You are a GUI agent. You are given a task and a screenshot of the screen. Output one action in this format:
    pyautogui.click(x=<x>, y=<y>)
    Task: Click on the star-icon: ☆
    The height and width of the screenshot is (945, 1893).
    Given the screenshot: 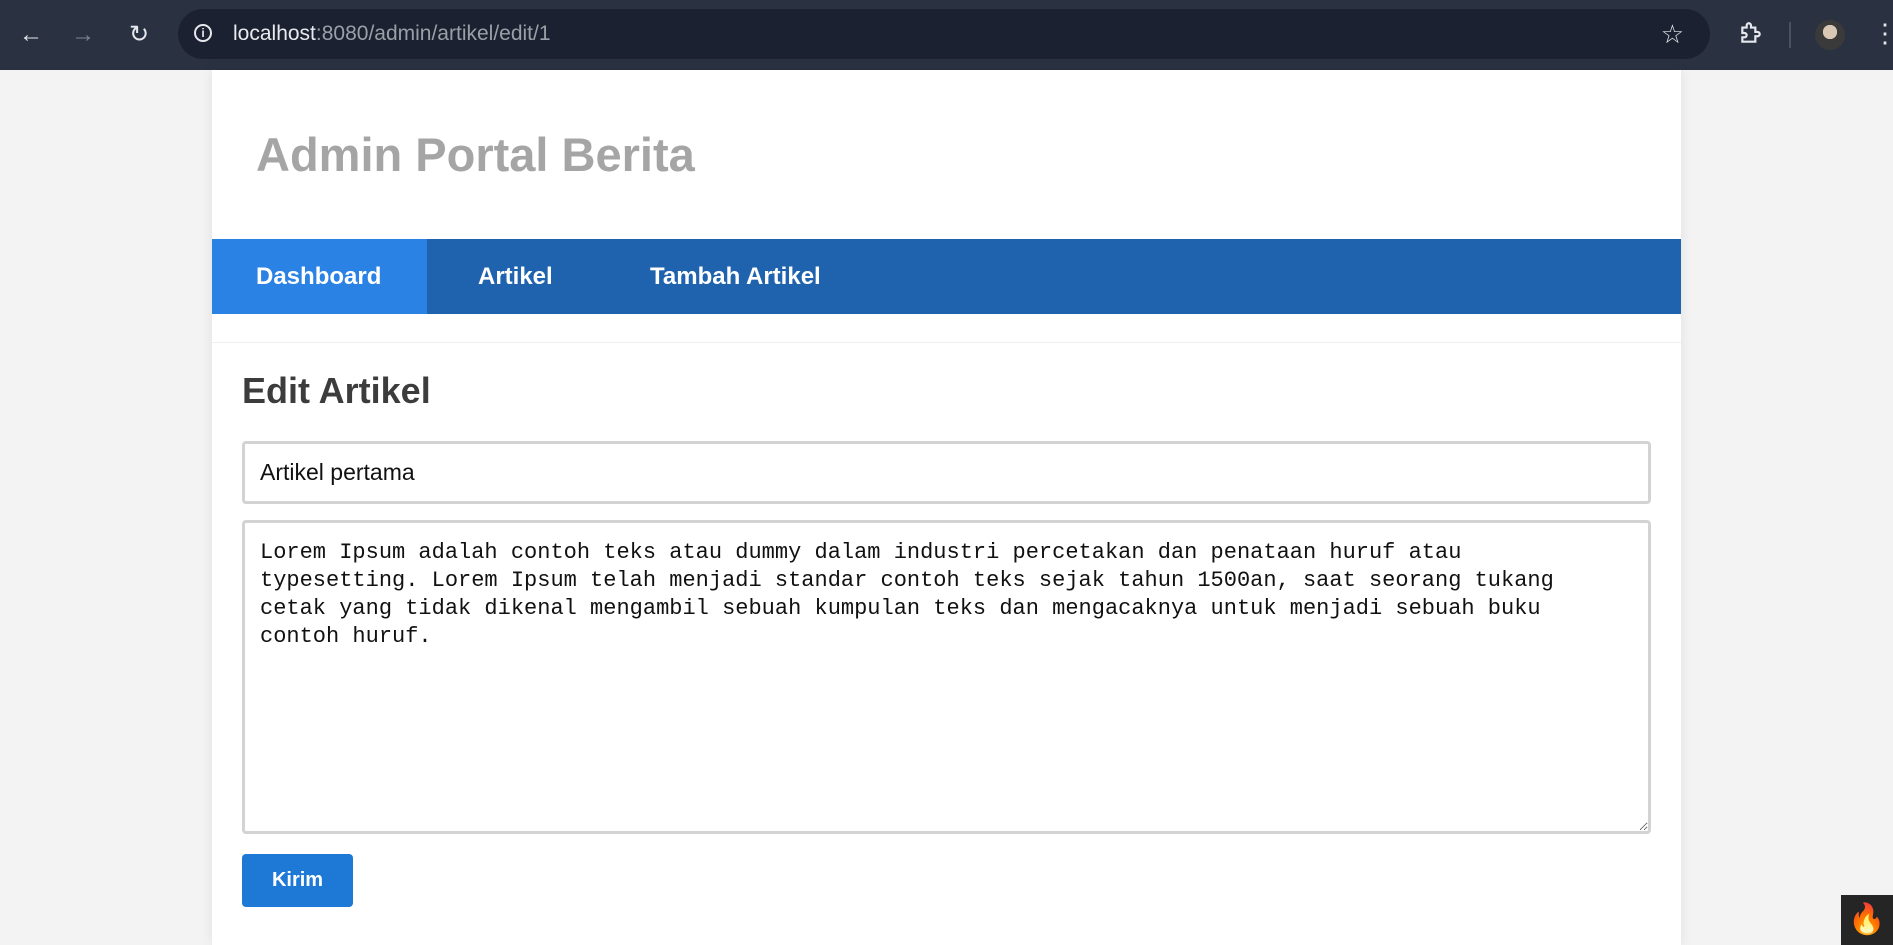 What is the action you would take?
    pyautogui.click(x=1672, y=34)
    